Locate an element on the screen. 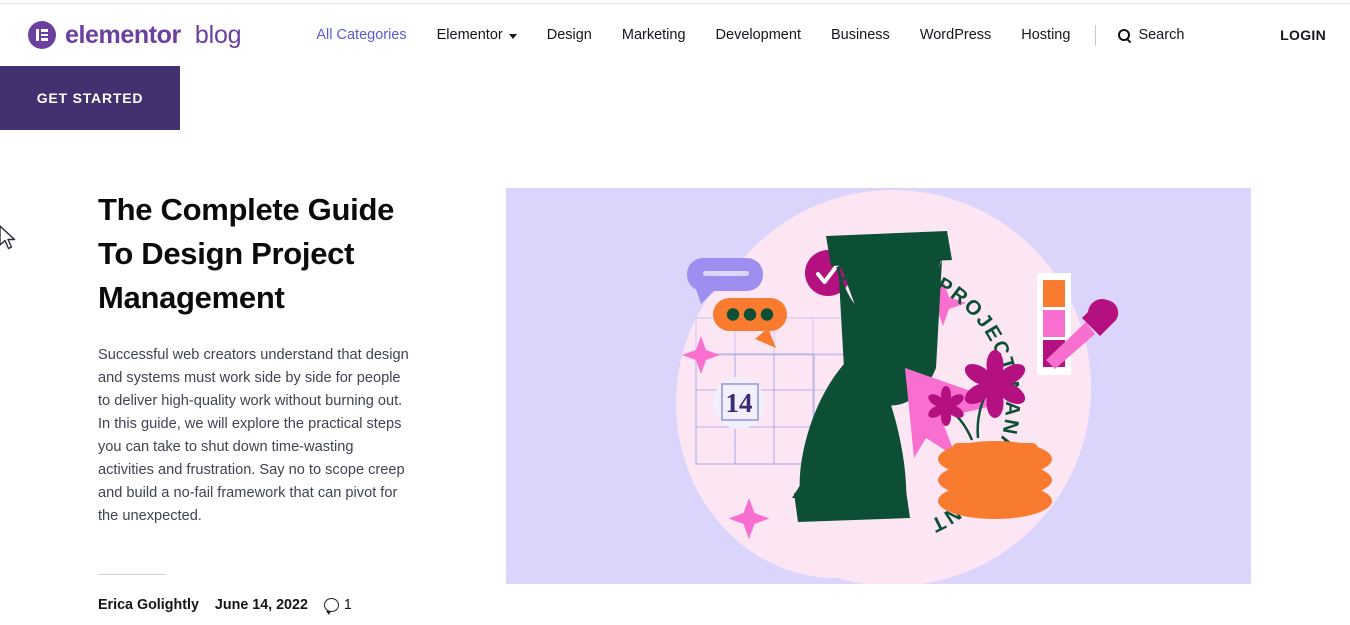 This screenshot has width=1350, height=625. article-date: June 14, 2022 is located at coordinates (261, 605).